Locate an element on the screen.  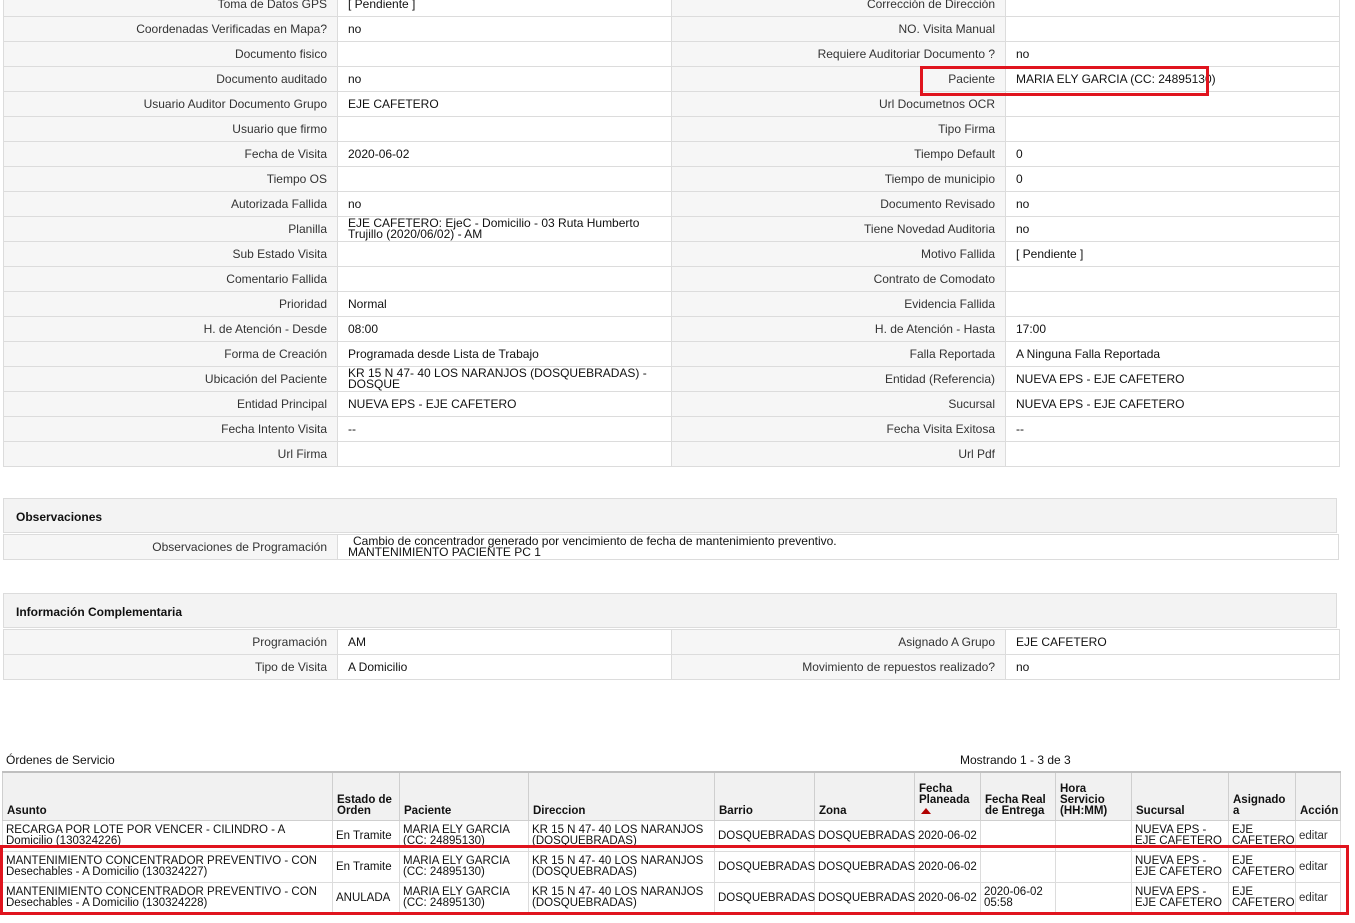
field-label: H. de Atención - Desde is located at coordinates (170, 329).